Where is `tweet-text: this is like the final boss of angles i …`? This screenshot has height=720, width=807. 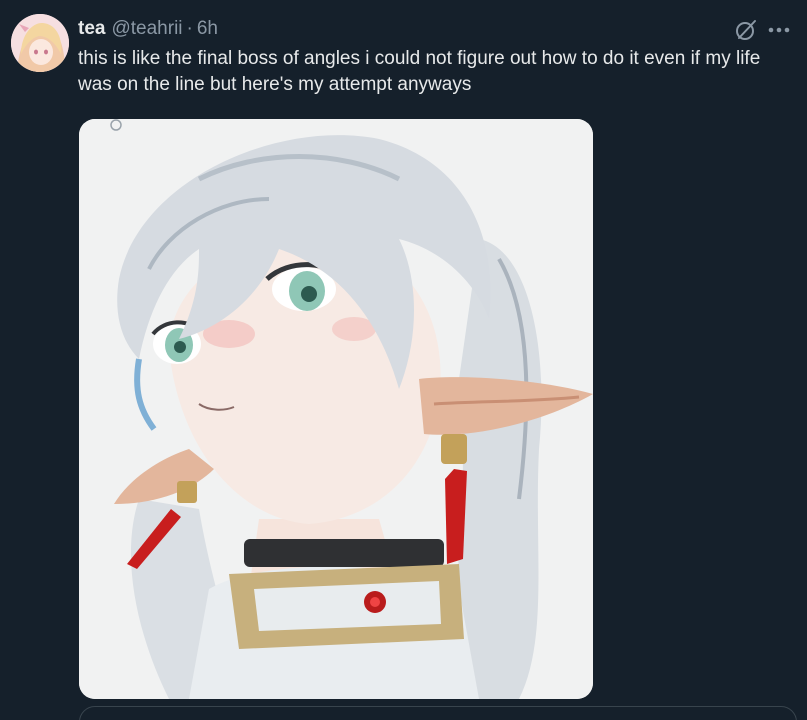 tweet-text: this is like the final boss of angles i … is located at coordinates (419, 71).